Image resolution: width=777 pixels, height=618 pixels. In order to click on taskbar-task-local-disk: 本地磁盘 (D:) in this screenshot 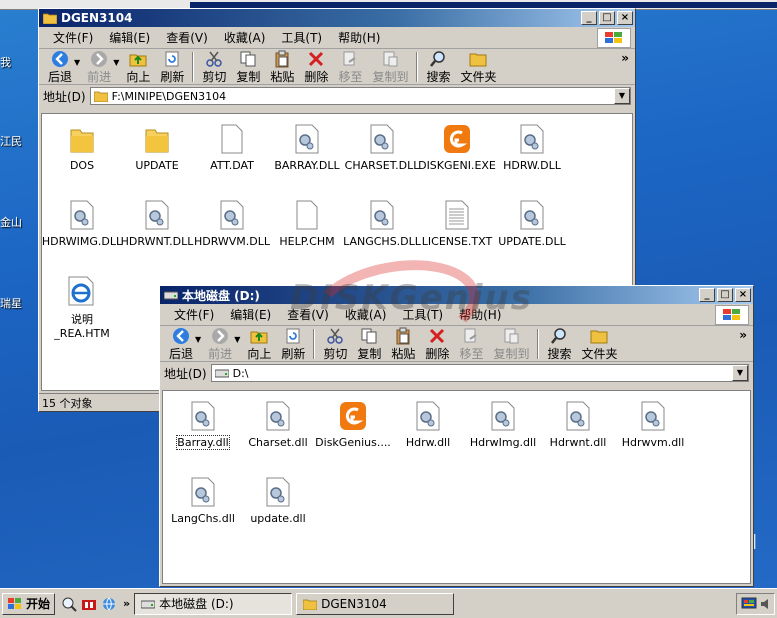, I will do `click(213, 603)`.